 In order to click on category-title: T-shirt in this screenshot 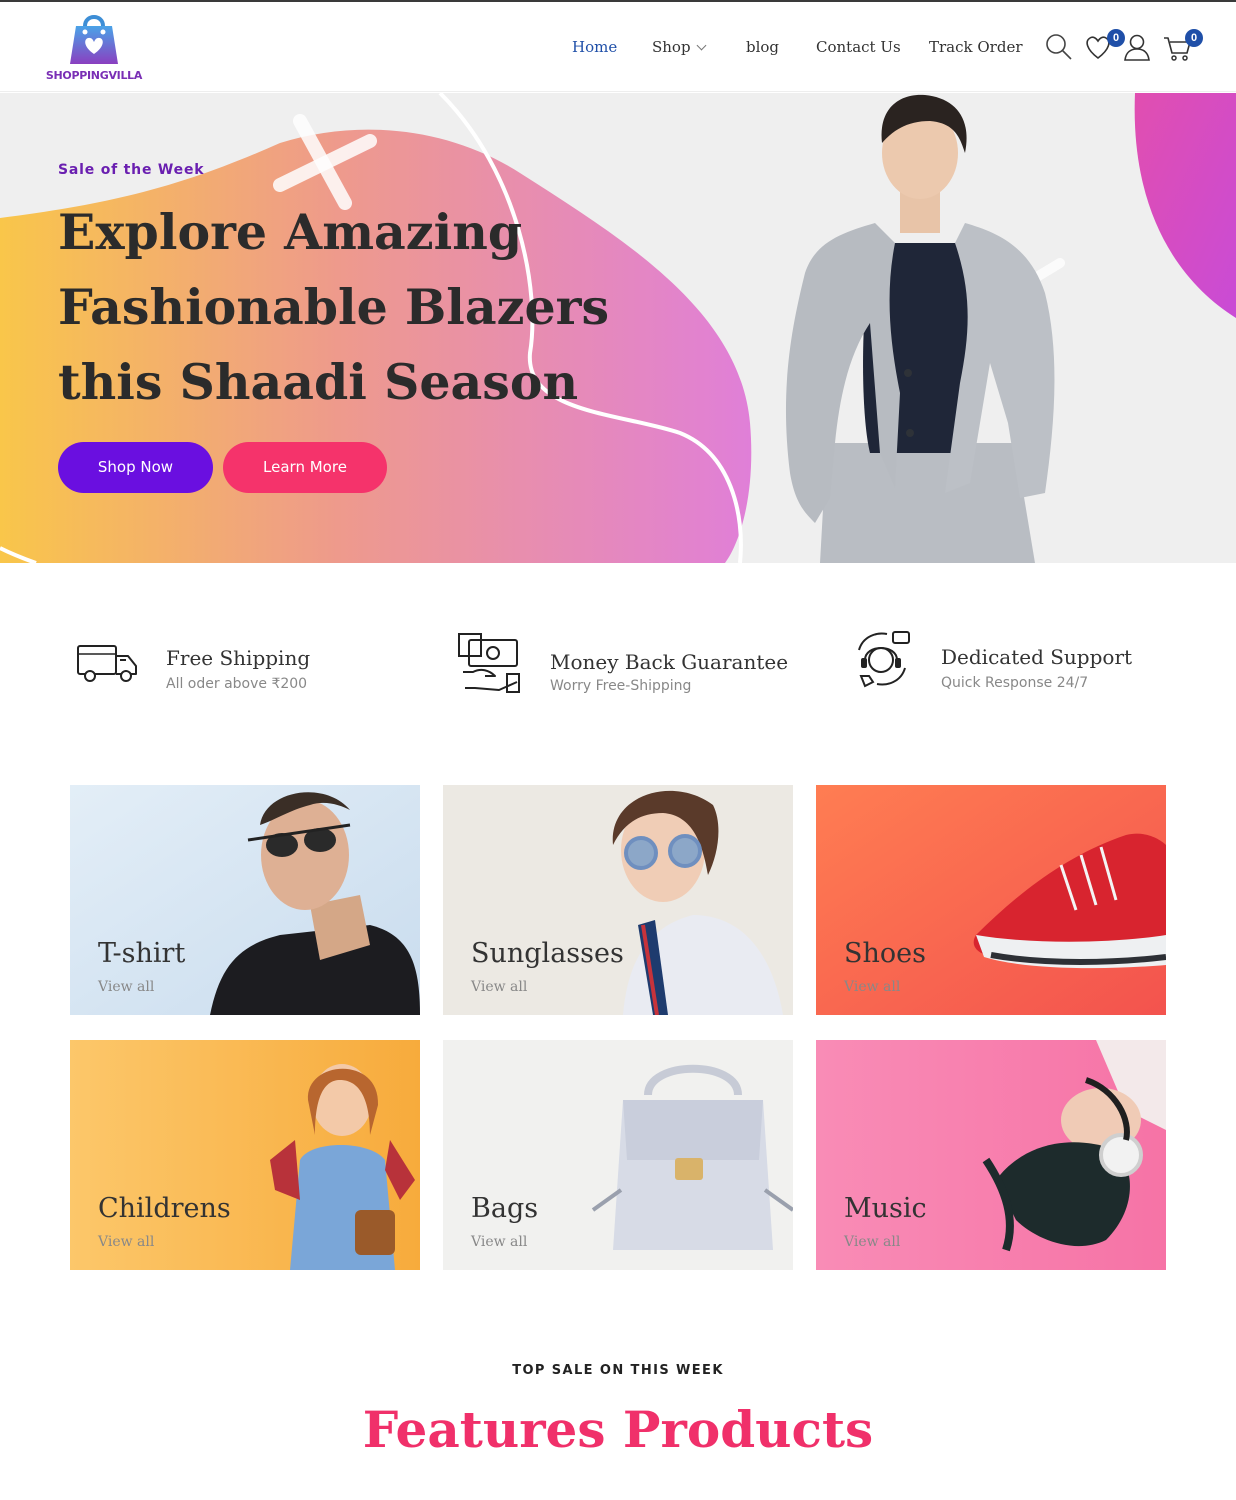, I will do `click(142, 953)`.